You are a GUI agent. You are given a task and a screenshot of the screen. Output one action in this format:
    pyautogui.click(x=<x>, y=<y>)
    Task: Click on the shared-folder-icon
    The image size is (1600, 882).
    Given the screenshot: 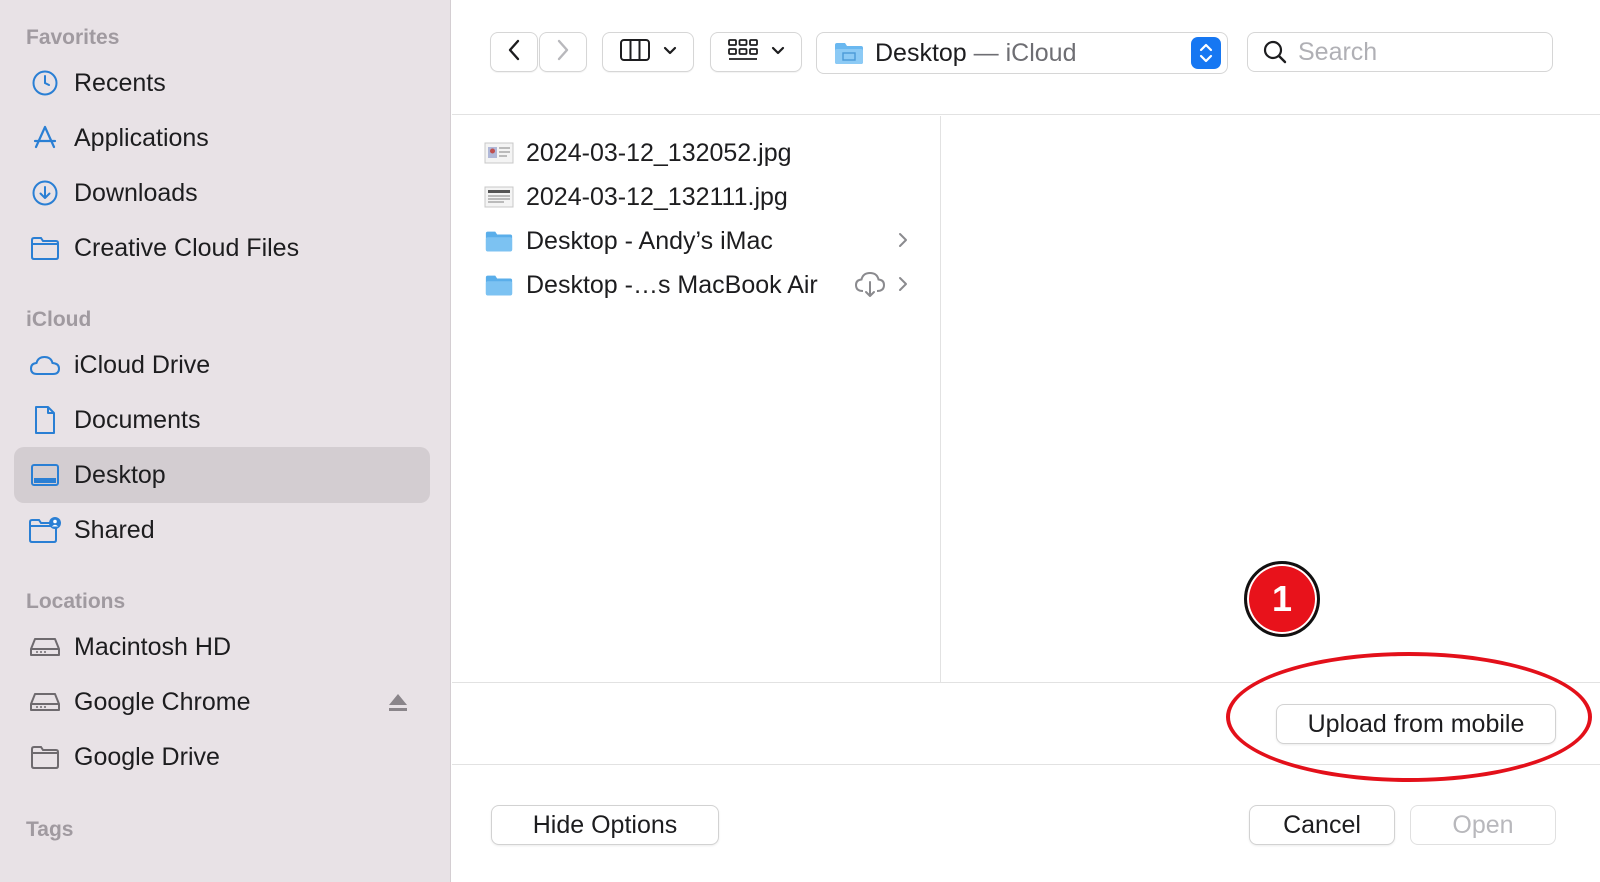 What is the action you would take?
    pyautogui.click(x=45, y=530)
    